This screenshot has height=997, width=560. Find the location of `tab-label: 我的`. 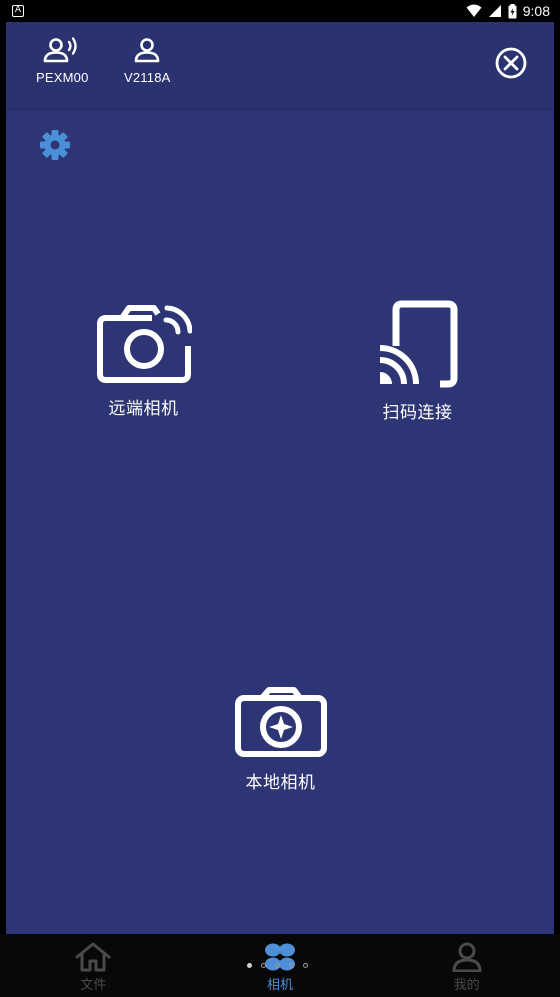

tab-label: 我的 is located at coordinates (466, 985).